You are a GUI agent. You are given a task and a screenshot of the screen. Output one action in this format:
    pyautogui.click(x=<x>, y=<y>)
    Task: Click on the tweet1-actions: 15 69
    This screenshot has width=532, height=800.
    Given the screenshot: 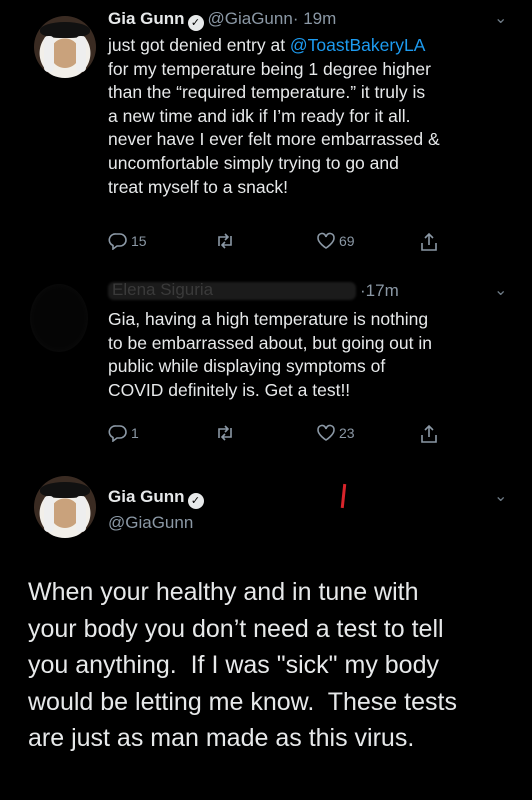 What is the action you would take?
    pyautogui.click(x=318, y=244)
    